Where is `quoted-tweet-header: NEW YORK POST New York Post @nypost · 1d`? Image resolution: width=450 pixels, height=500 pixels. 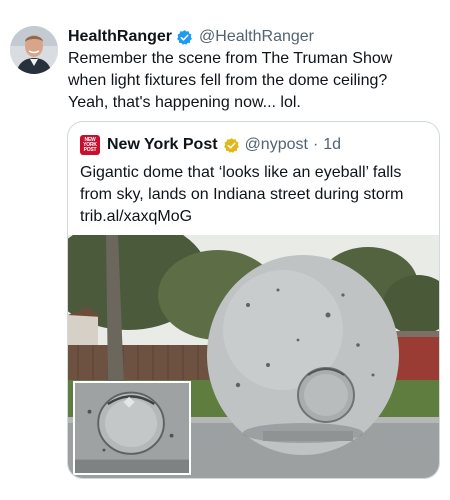 quoted-tweet-header: NEW YORK POST New York Post @nypost · 1d is located at coordinates (210, 145).